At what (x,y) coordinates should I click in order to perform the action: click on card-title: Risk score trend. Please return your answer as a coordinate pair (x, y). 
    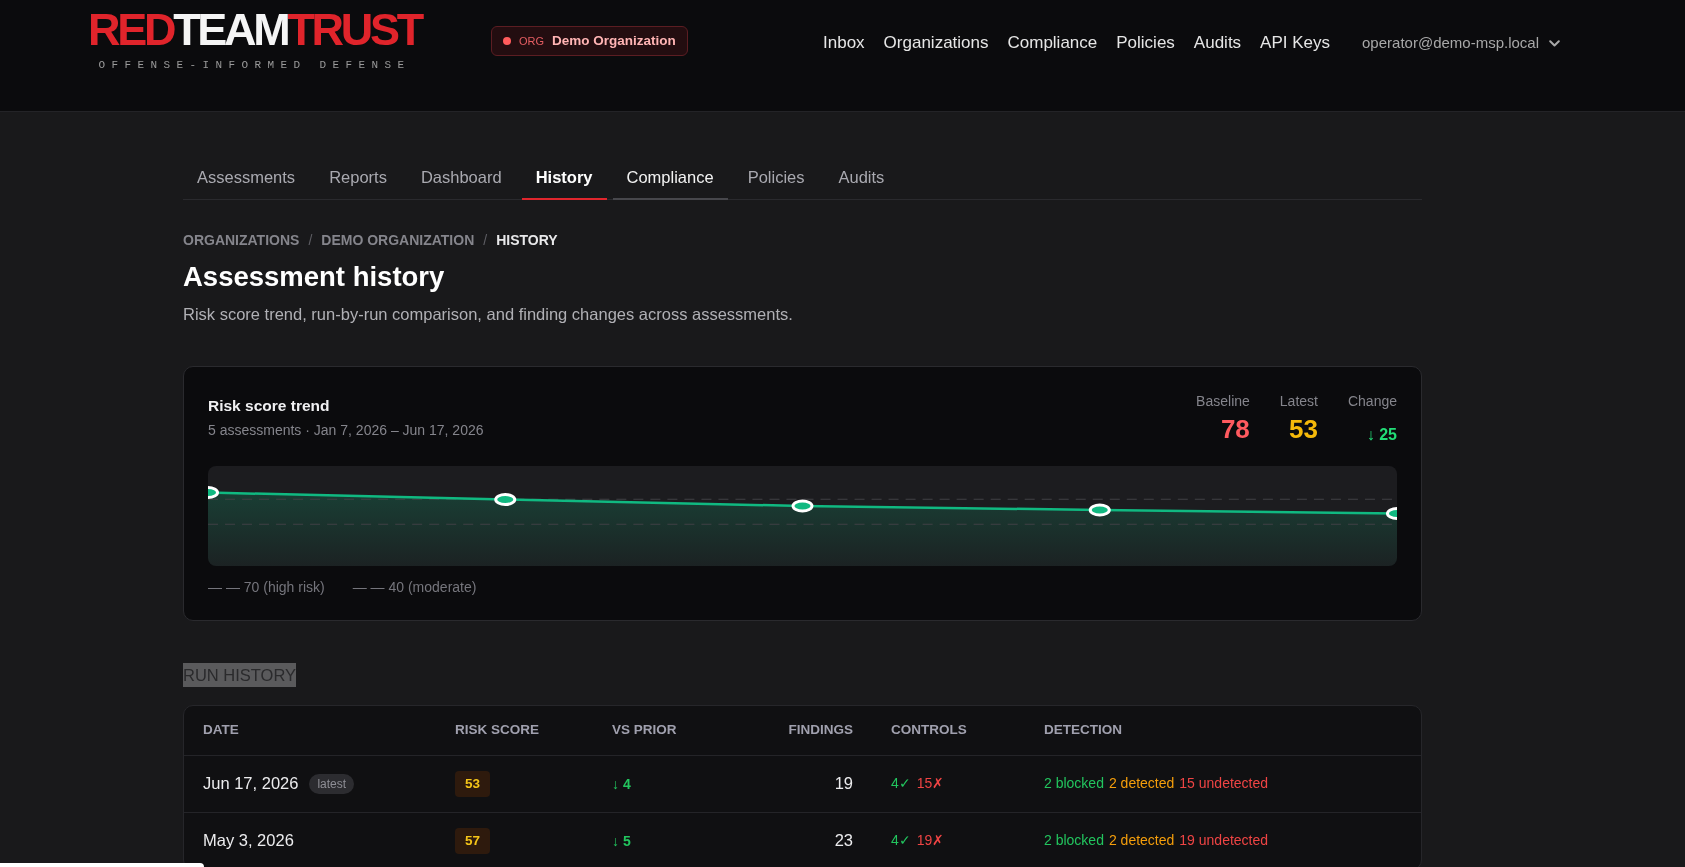
    Looking at the image, I should click on (269, 406).